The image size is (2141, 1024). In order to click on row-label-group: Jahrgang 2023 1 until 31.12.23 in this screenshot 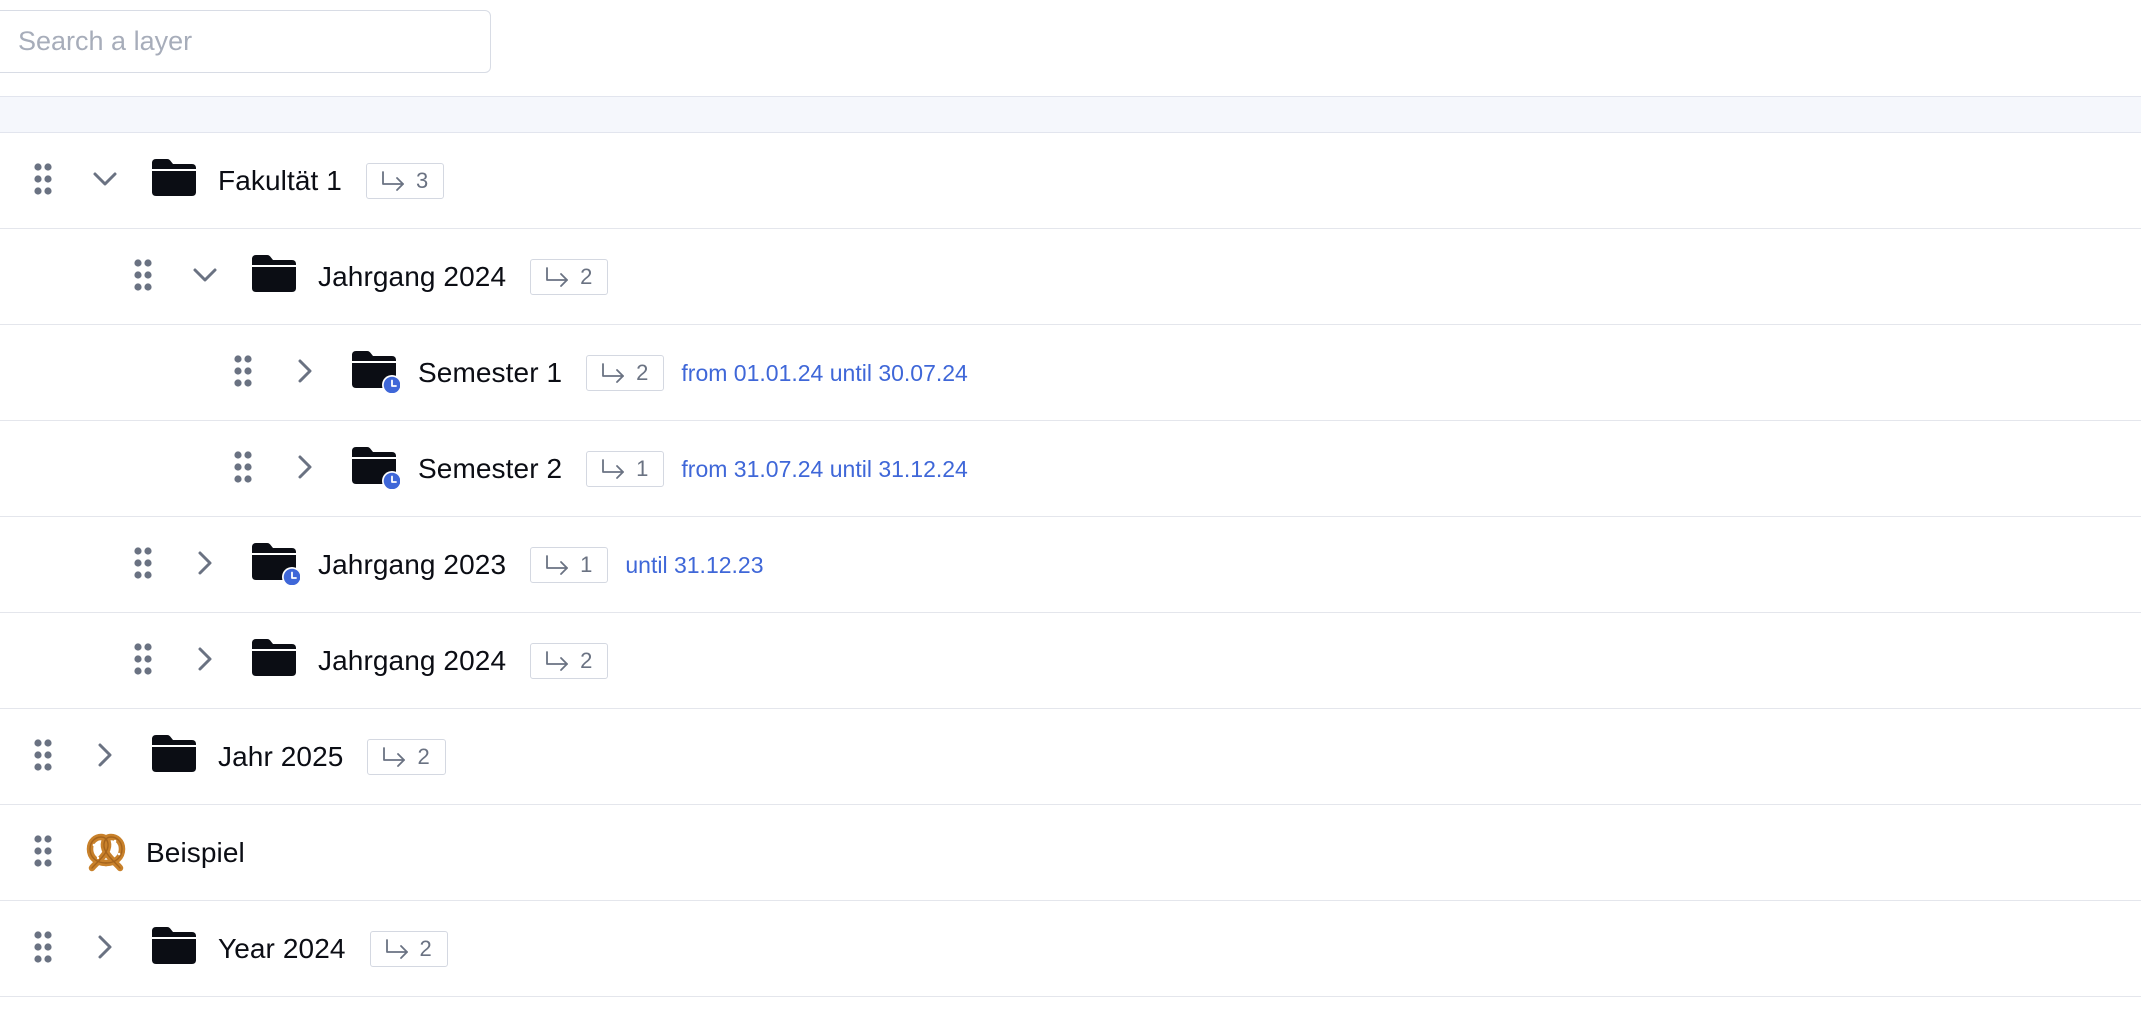, I will do `click(541, 565)`.